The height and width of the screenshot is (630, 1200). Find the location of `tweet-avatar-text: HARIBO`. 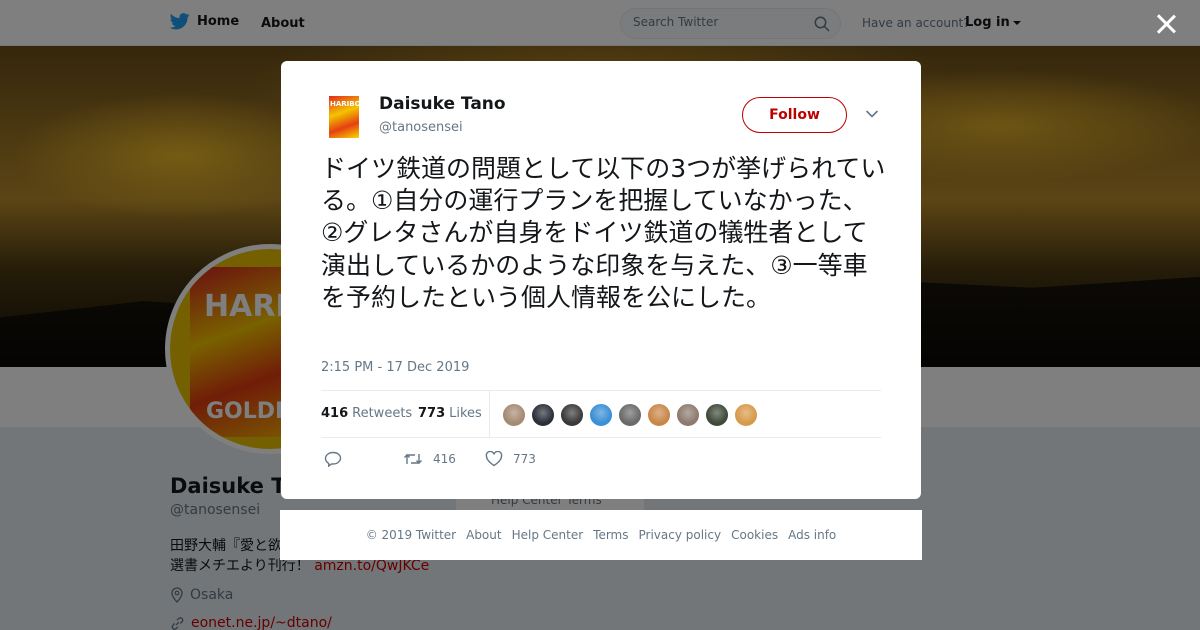

tweet-avatar-text: HARIBO is located at coordinates (345, 104).